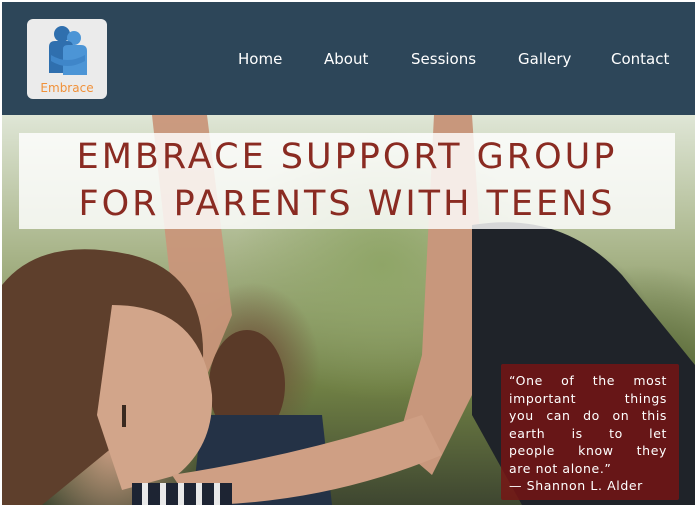 The height and width of the screenshot is (507, 697). I want to click on hero-title-line-2: FOR PARENTS WITH TEENS, so click(347, 204).